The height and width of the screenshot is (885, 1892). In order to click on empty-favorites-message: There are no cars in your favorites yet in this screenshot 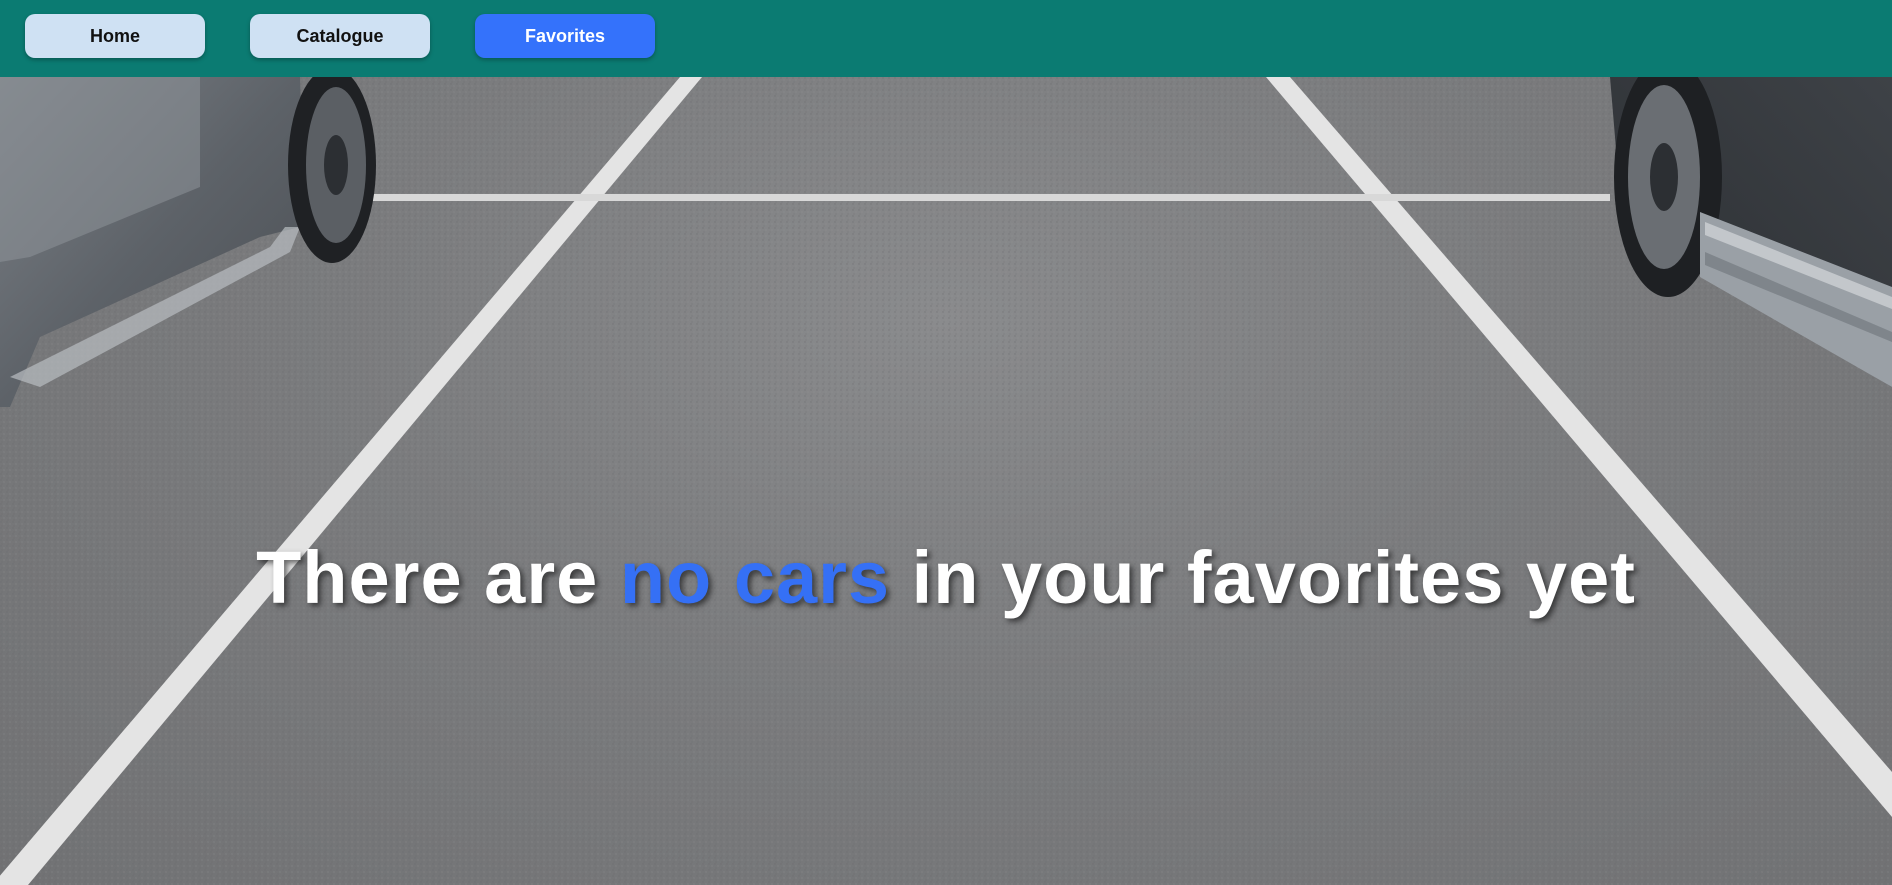, I will do `click(946, 577)`.